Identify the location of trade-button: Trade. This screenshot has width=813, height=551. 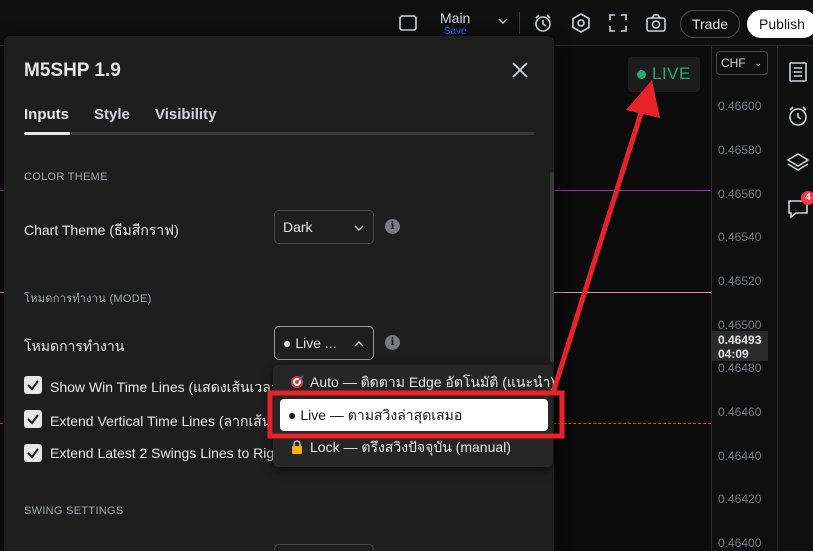
(710, 24).